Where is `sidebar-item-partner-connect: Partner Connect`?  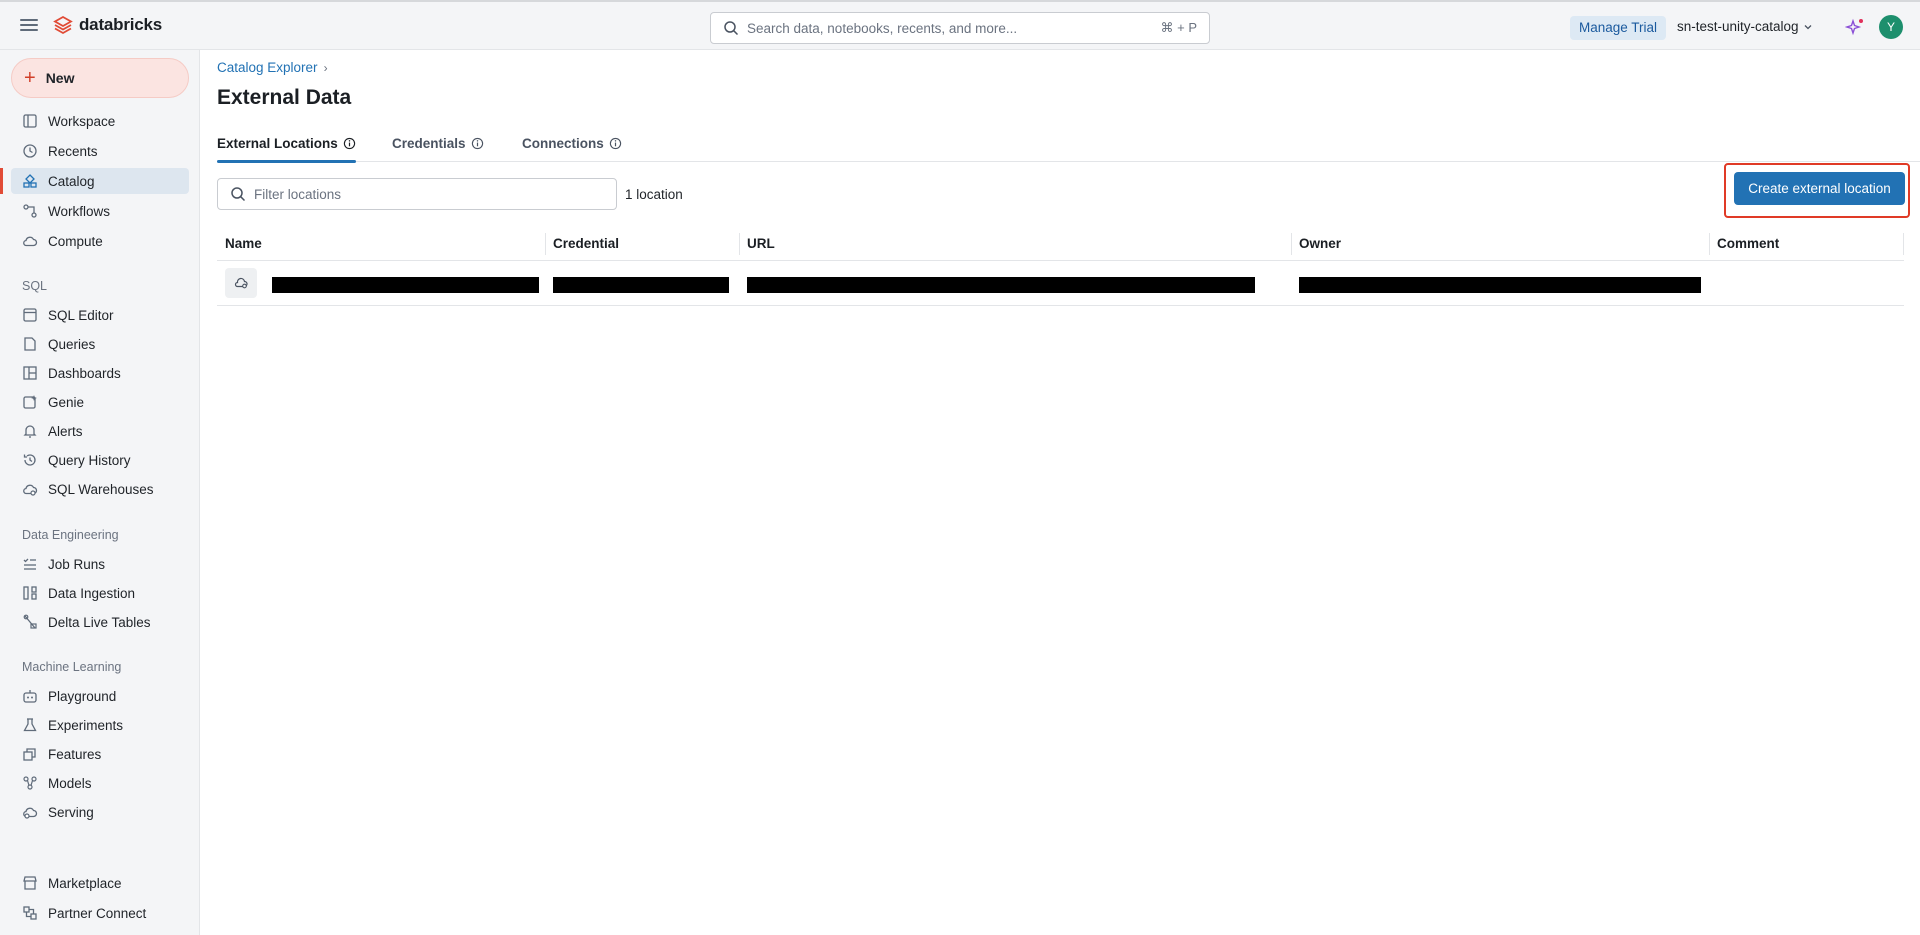 sidebar-item-partner-connect: Partner Connect is located at coordinates (100, 913).